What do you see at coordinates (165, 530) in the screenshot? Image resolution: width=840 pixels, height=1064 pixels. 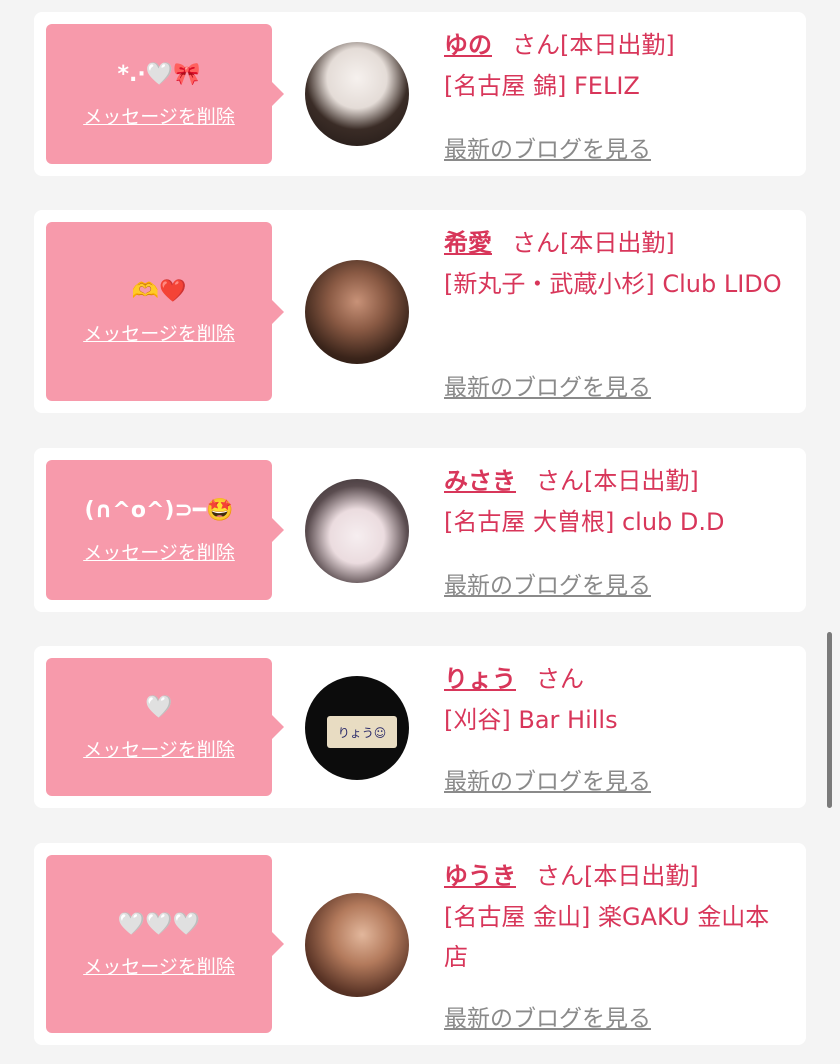 I see `message-bubble: (∩^o^)⊃━🤩 メッセージを削除` at bounding box center [165, 530].